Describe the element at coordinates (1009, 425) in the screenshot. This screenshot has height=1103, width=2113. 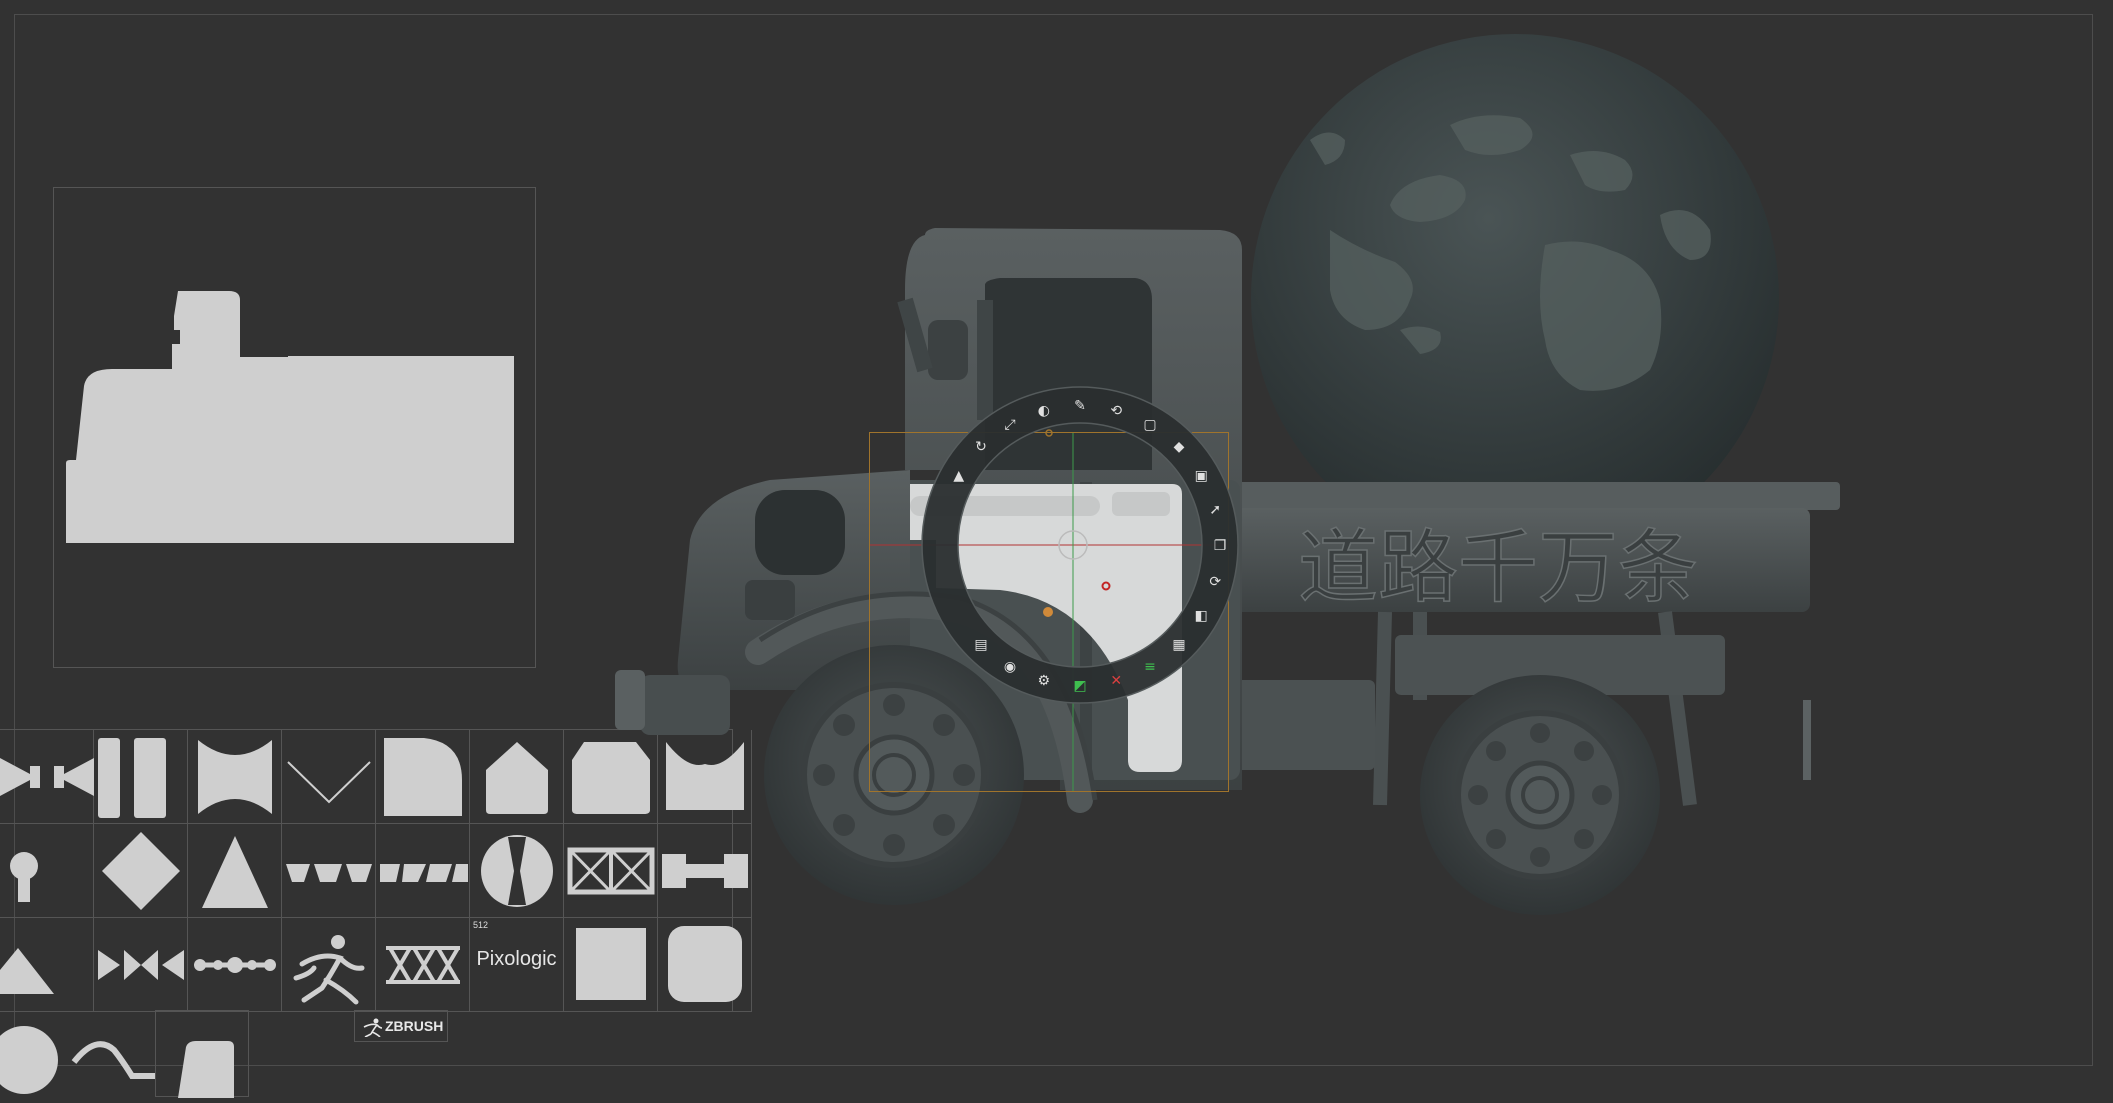
I see `scale-tool-icon: ⤢` at that location.